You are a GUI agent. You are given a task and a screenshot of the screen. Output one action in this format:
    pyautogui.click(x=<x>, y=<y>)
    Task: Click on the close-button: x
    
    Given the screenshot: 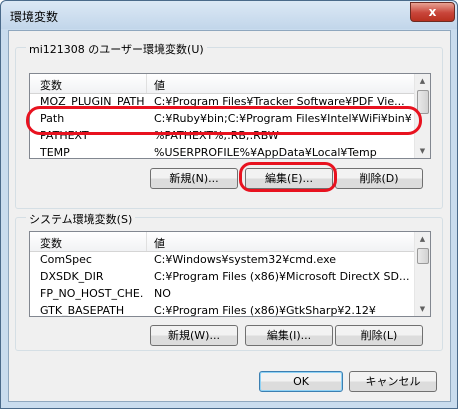 What is the action you would take?
    pyautogui.click(x=432, y=12)
    